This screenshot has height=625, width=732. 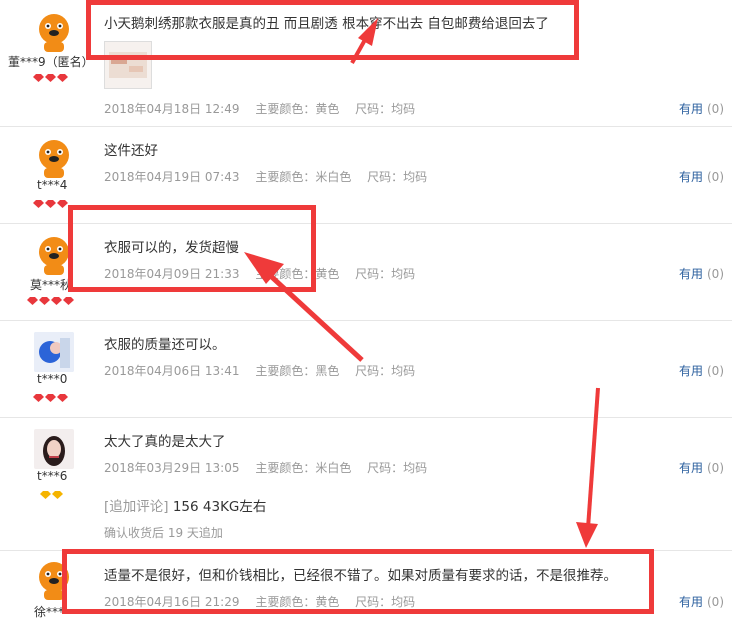 I want to click on append-time: 确认收货后 19 天追加, so click(x=163, y=533).